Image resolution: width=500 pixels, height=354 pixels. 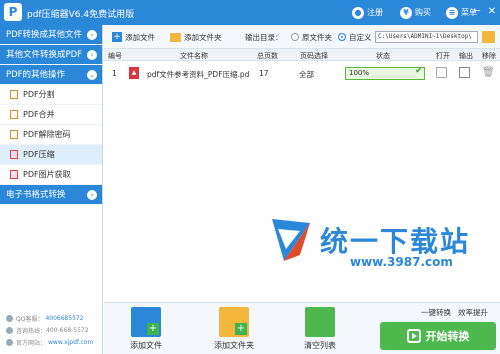 What do you see at coordinates (133, 37) in the screenshot?
I see `add-file-button: + 添加文件` at bounding box center [133, 37].